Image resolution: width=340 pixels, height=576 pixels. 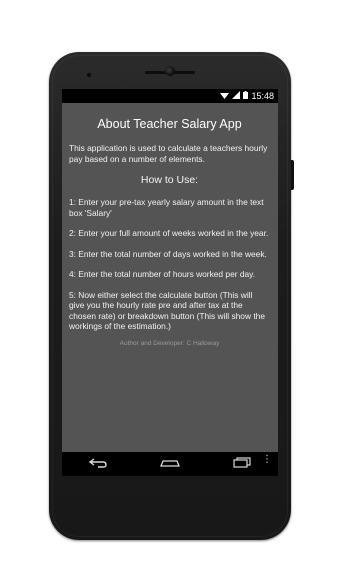 I want to click on page-title: About Teacher Salary App, so click(x=169, y=124).